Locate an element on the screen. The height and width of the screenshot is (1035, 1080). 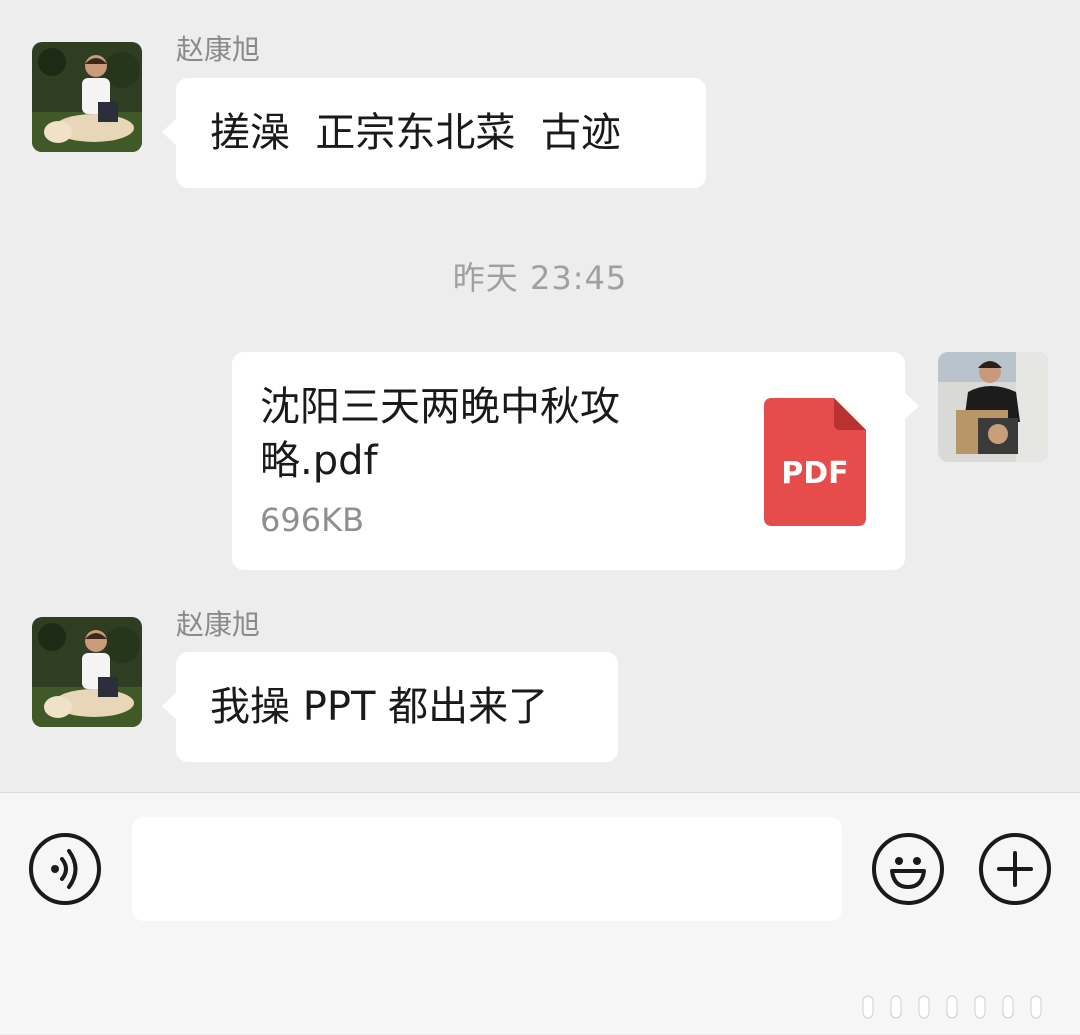
my-avatar is located at coordinates (993, 407).